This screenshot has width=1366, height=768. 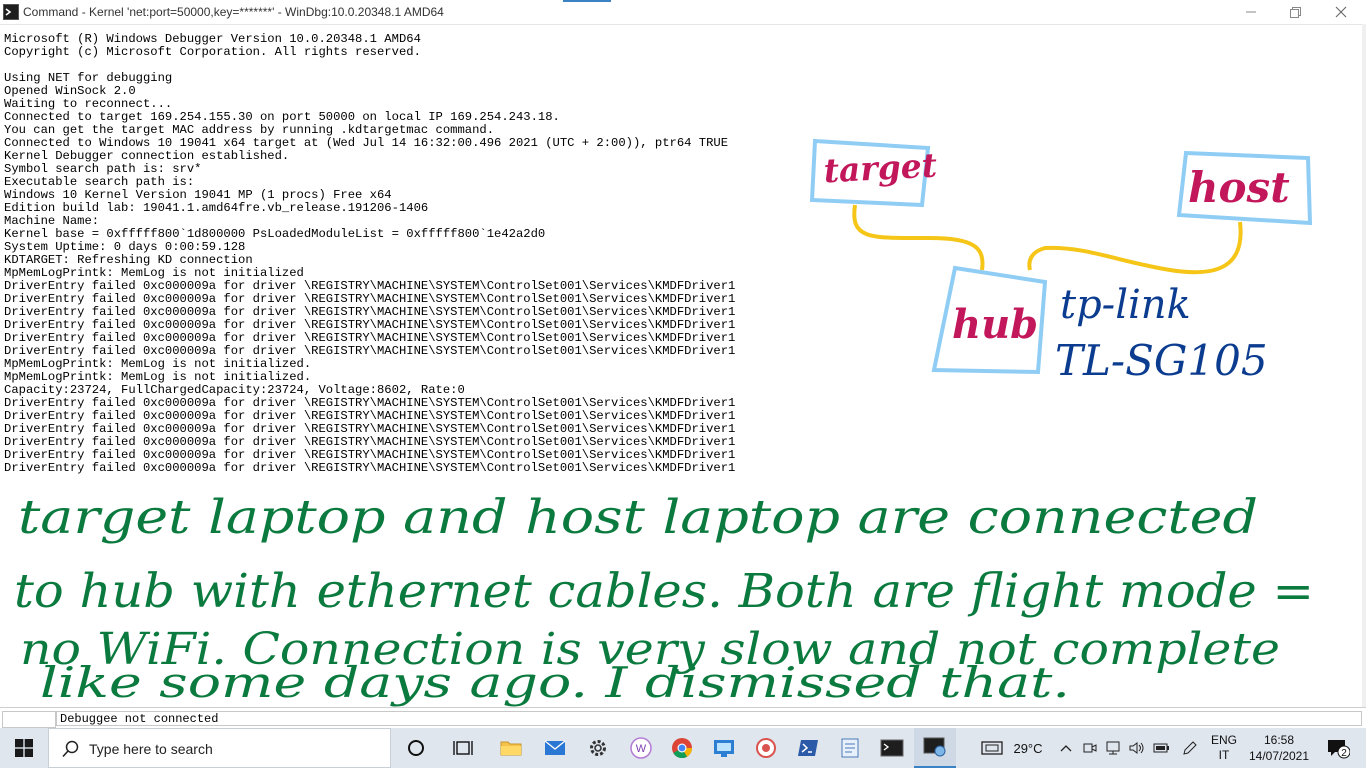 I want to click on mail-button, so click(x=555, y=748).